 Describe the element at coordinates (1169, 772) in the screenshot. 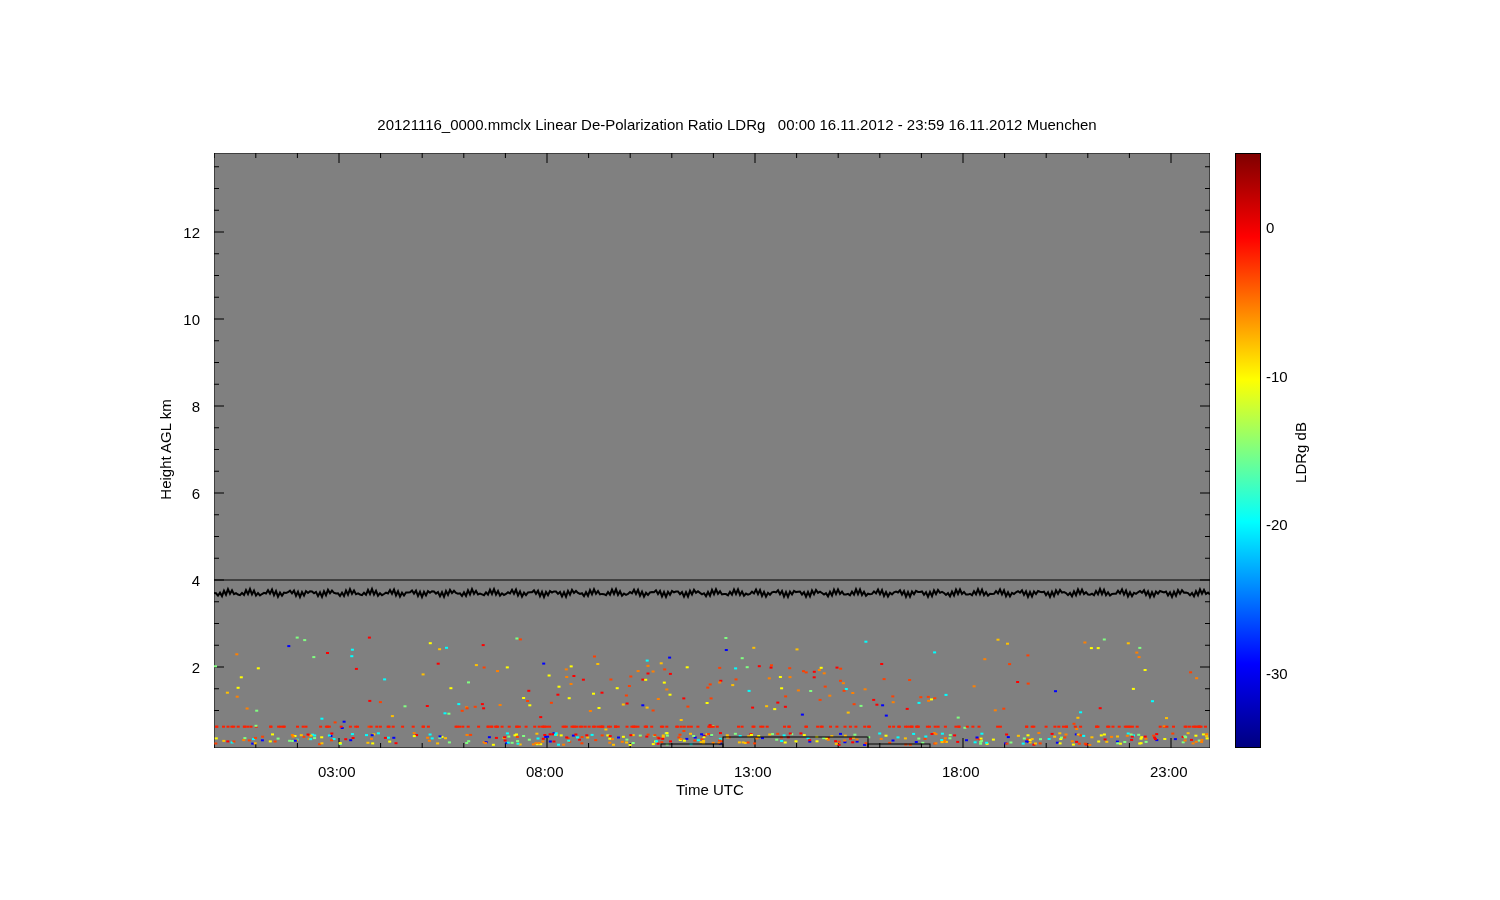

I see `x-tick-label: 23:00` at that location.